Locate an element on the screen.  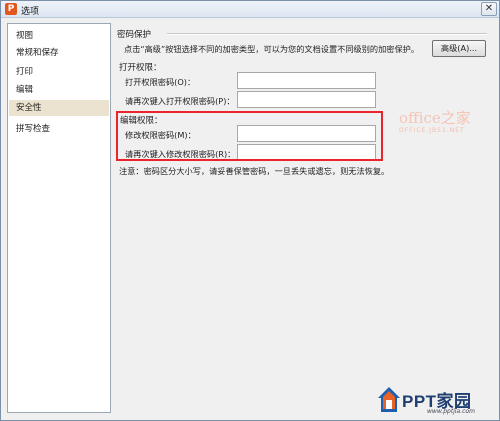
encryption-description: 点击“高级”按钮选择不同的加密类型，可以为您的文档设置不同级别的加密保护。 is located at coordinates (272, 49).